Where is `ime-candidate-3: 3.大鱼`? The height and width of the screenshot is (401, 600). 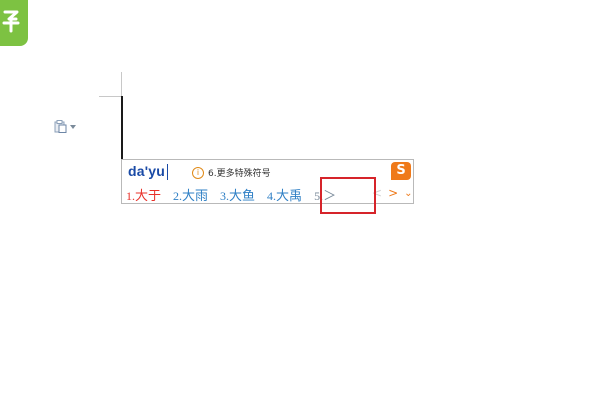 ime-candidate-3: 3.大鱼 is located at coordinates (237, 194).